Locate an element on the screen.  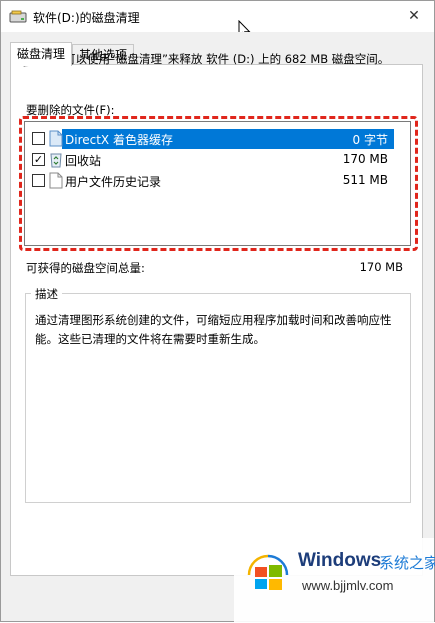
watermark-title: Windows is located at coordinates (340, 560).